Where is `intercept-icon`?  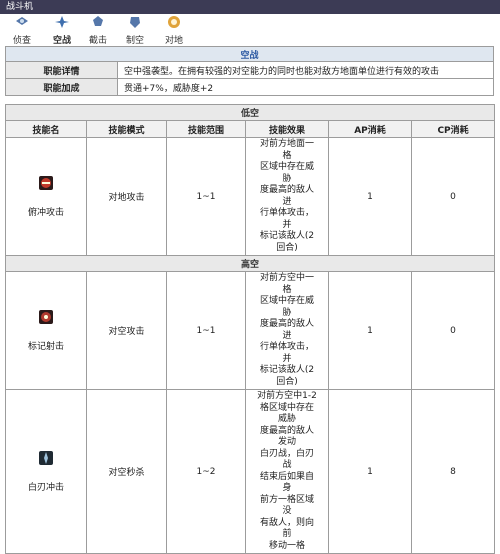 intercept-icon is located at coordinates (98, 21).